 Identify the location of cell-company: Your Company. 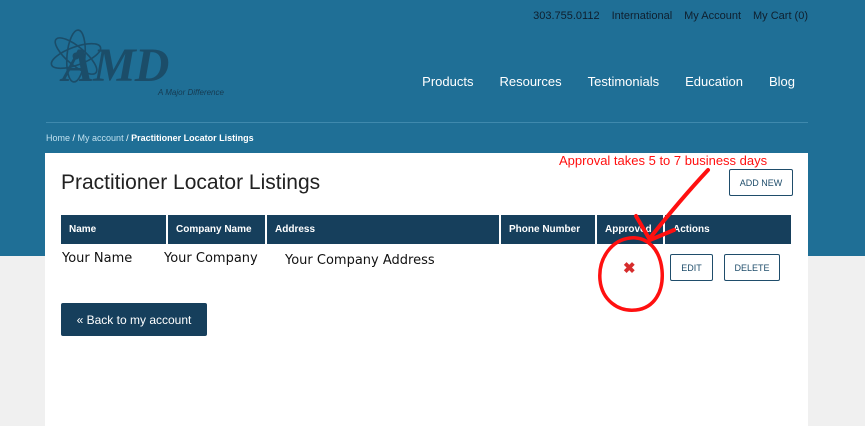
(211, 258).